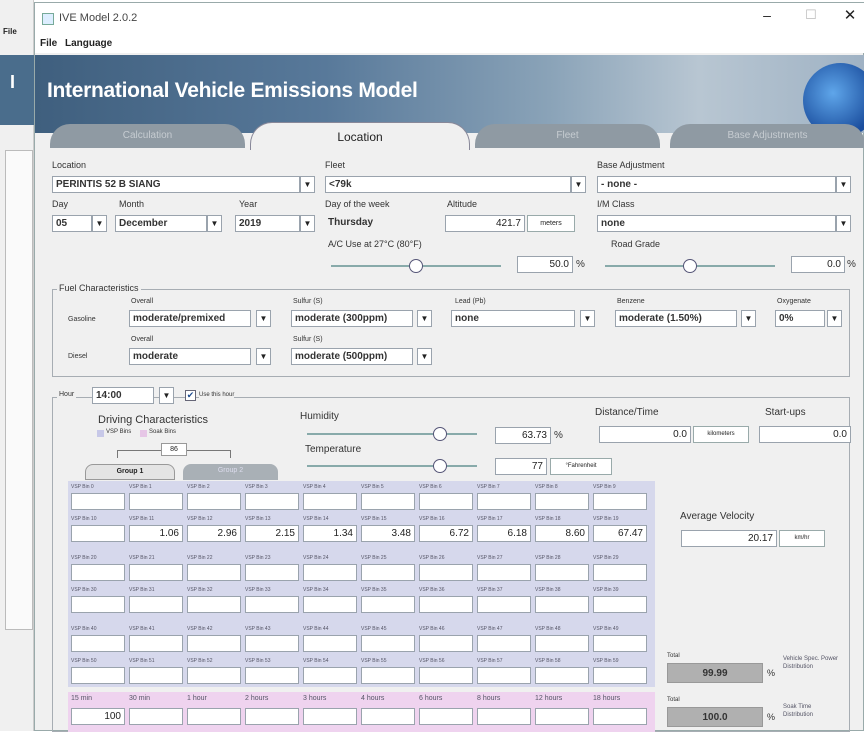  What do you see at coordinates (581, 466) in the screenshot?
I see `temperature-unit-button: °Fahrenheit` at bounding box center [581, 466].